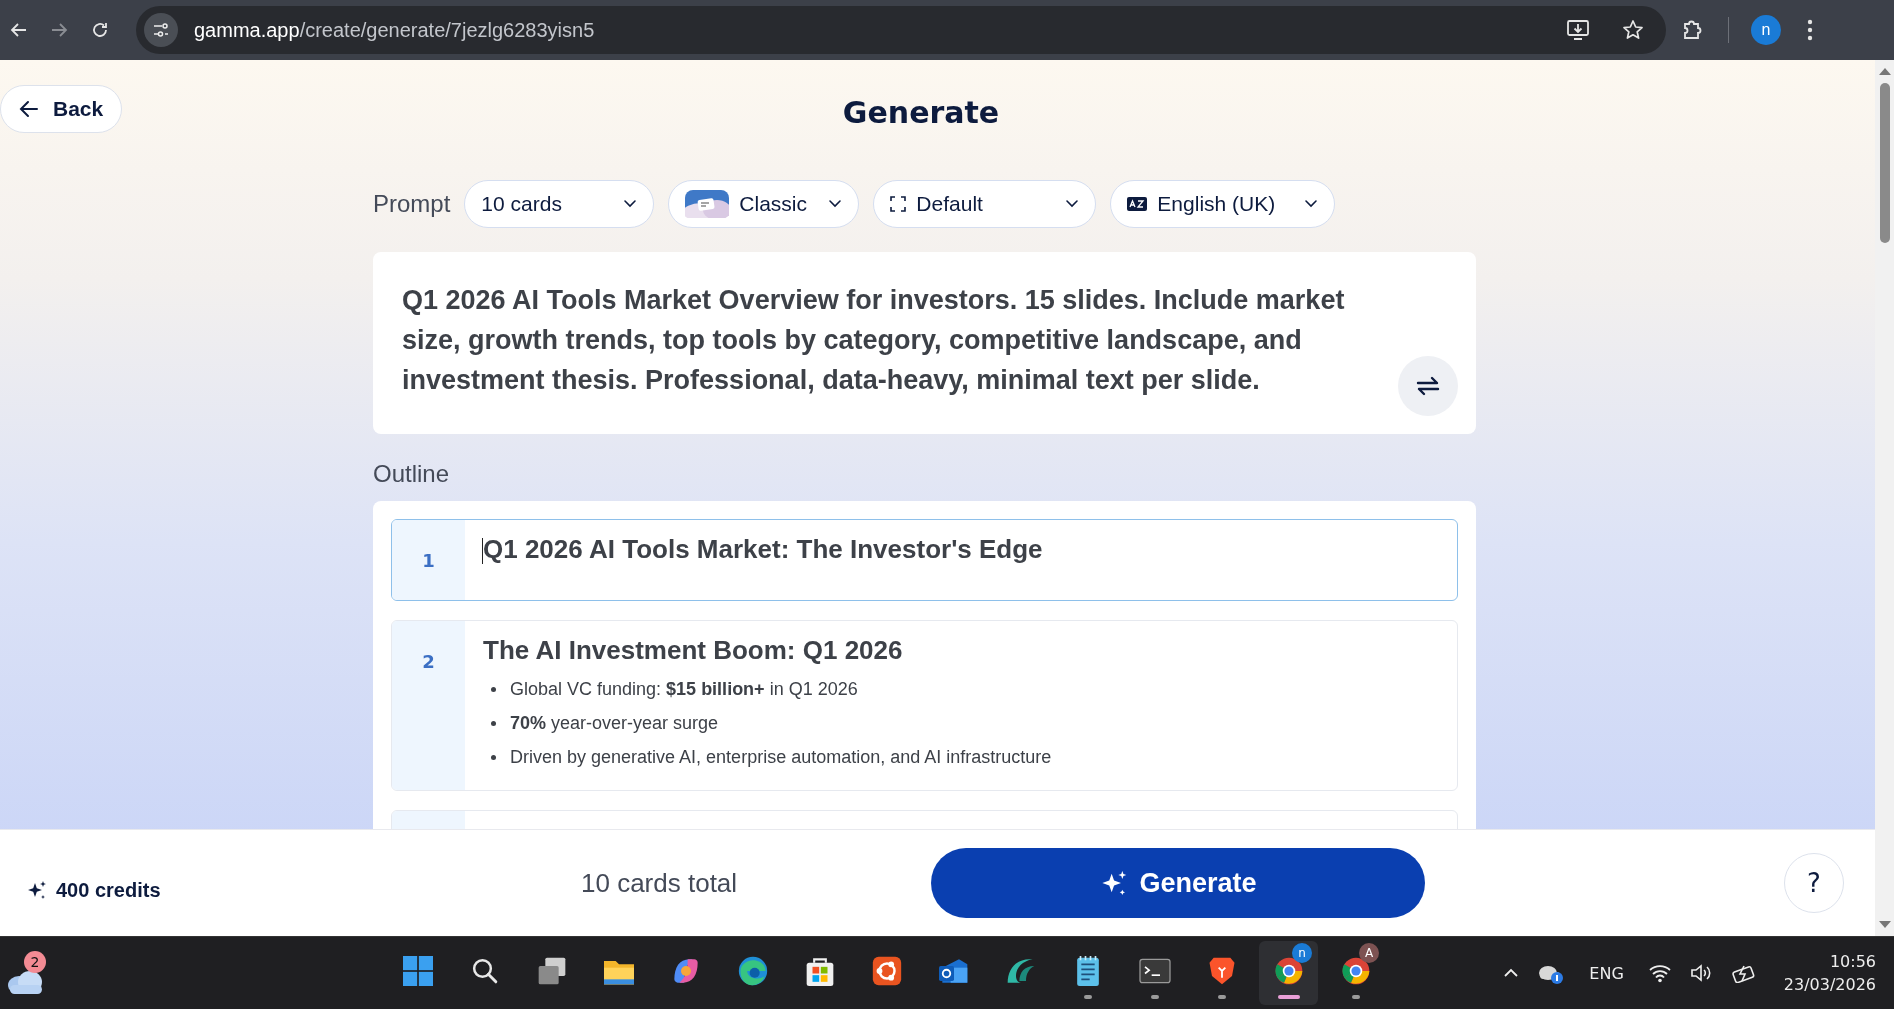  What do you see at coordinates (781, 757) in the screenshot?
I see `bullet-text: Driven by generative AI, enterprise automation, and AI infrastructure` at bounding box center [781, 757].